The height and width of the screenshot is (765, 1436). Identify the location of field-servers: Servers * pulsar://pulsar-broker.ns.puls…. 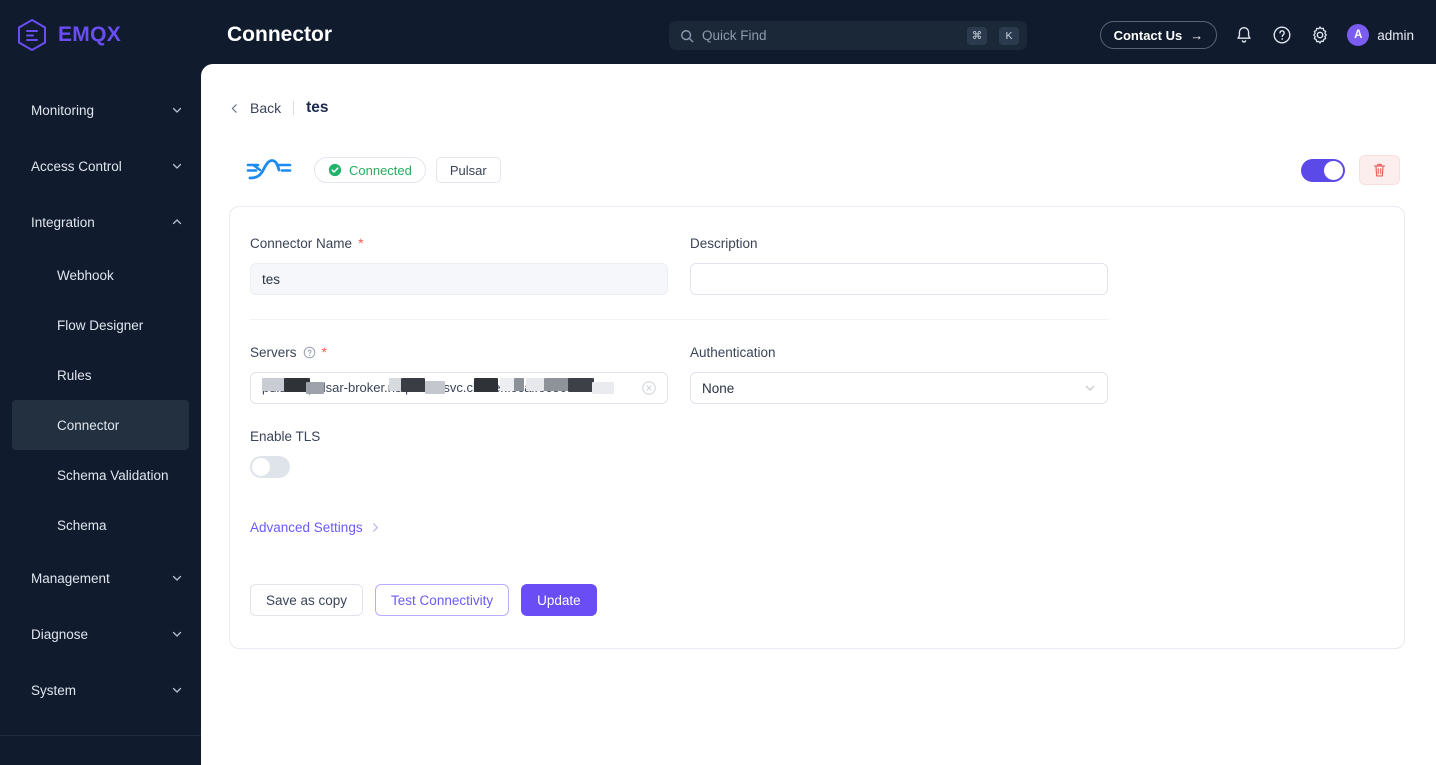
(459, 439).